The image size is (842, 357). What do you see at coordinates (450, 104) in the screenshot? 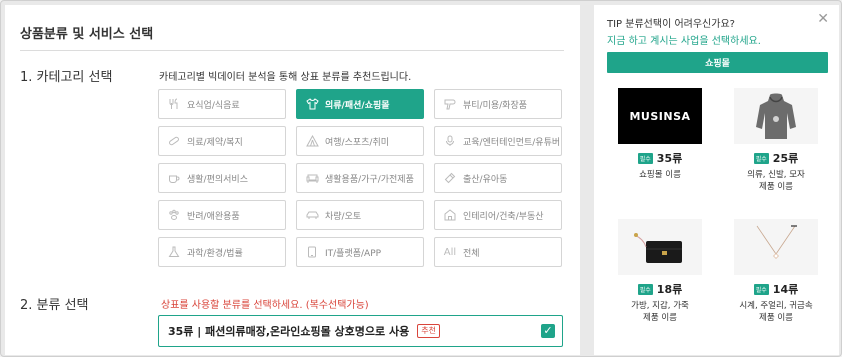
I see `hairdryer-icon` at bounding box center [450, 104].